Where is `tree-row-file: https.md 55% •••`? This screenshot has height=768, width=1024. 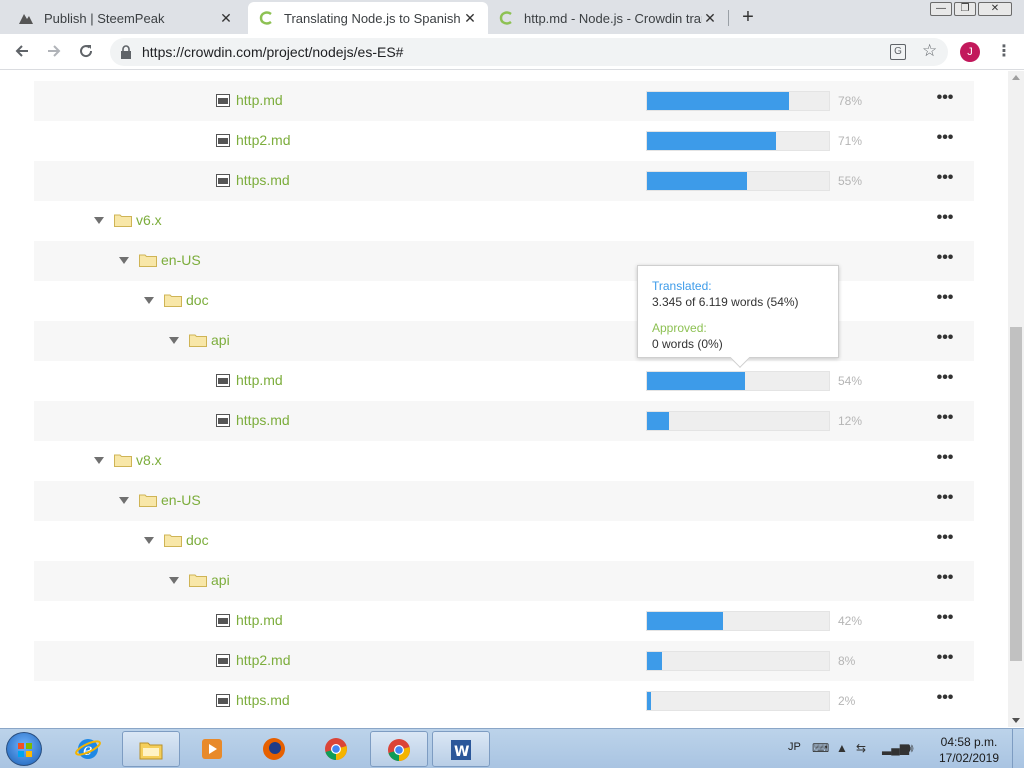 tree-row-file: https.md 55% ••• is located at coordinates (504, 181).